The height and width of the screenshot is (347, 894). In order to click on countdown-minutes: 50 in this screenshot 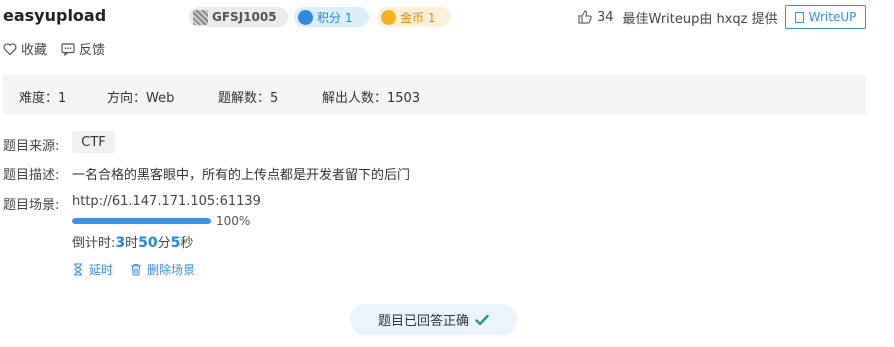, I will do `click(148, 243)`.